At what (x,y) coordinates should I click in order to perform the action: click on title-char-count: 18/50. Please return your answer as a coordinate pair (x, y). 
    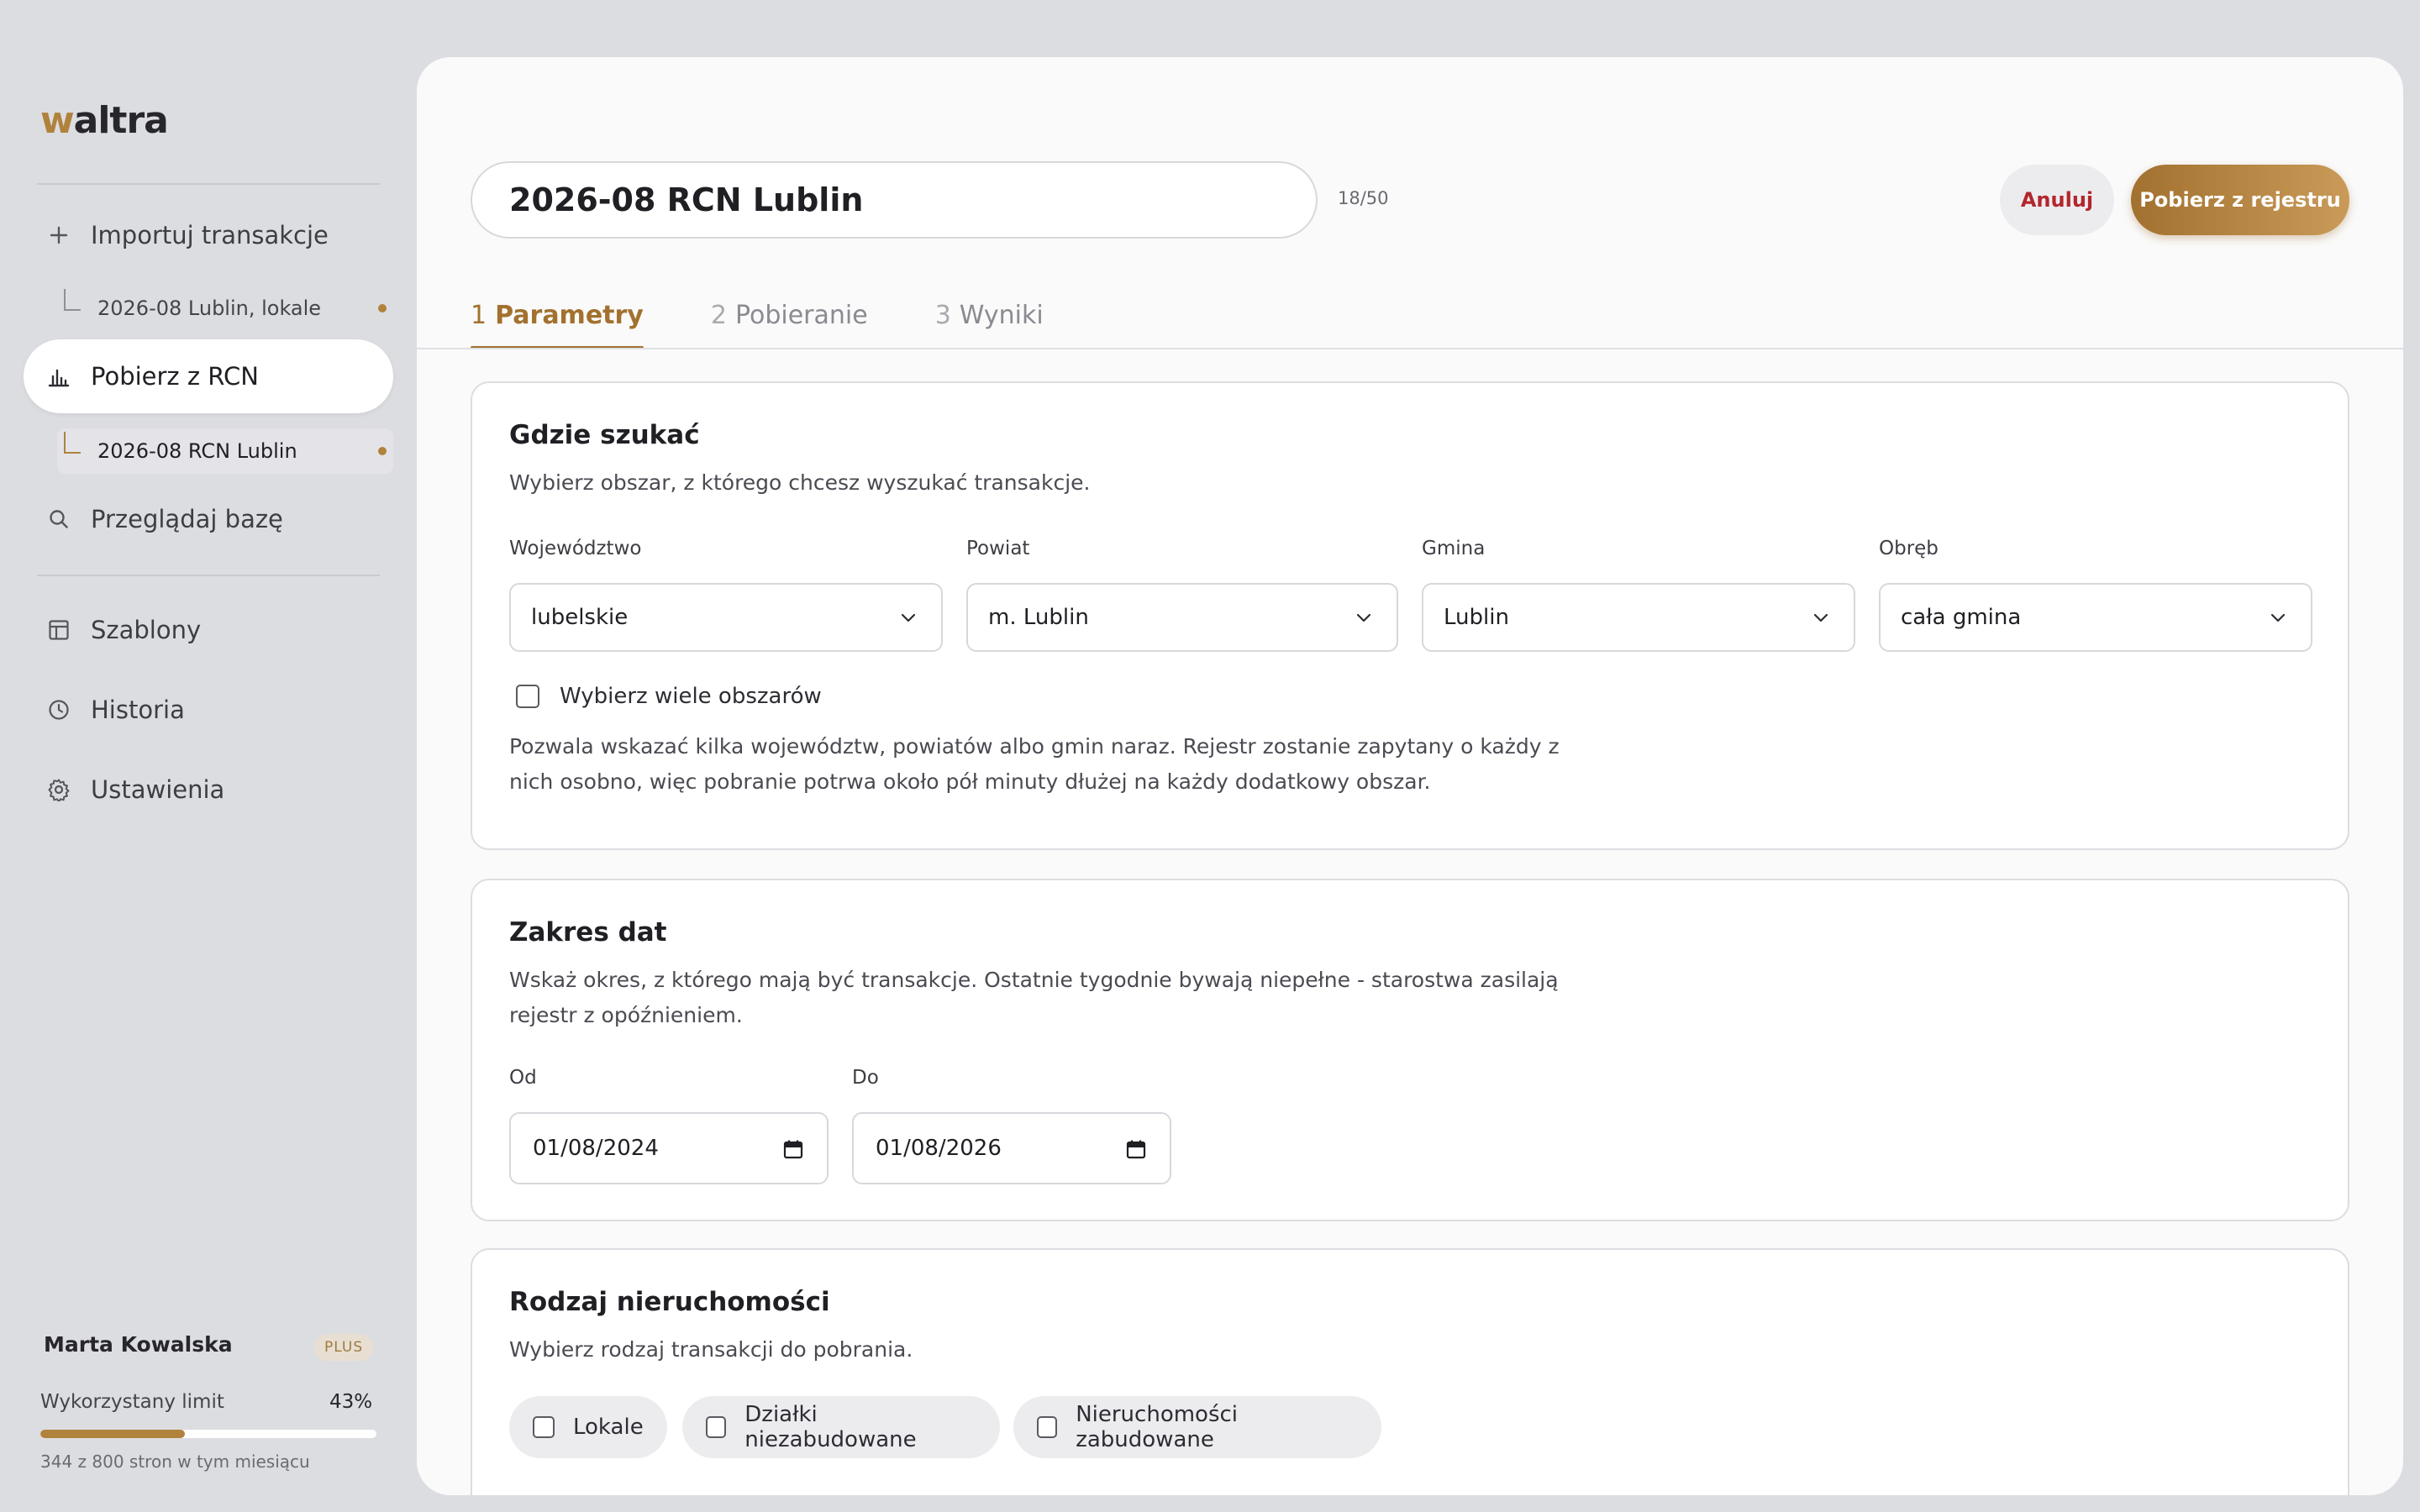
    Looking at the image, I should click on (1363, 198).